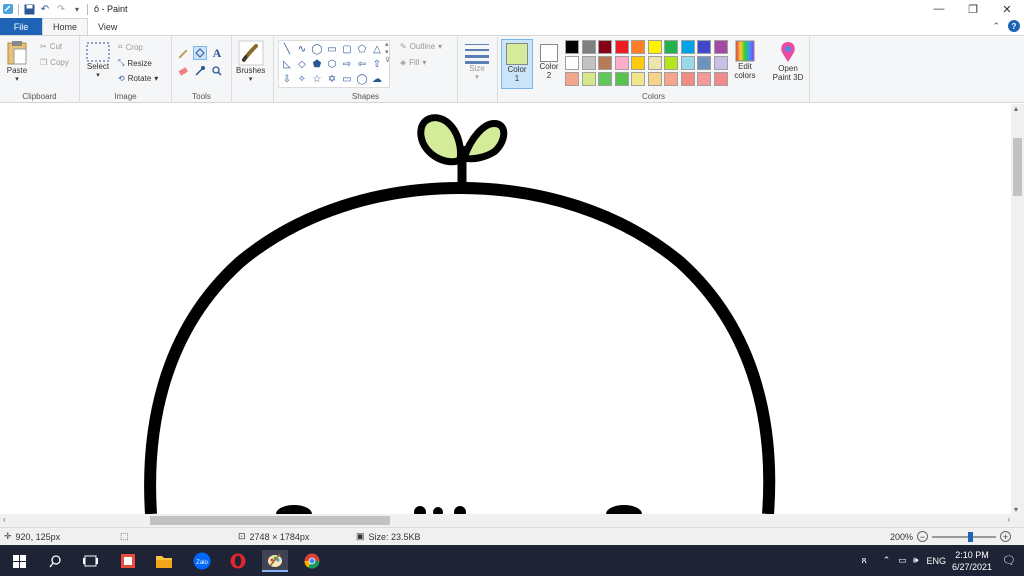 The width and height of the screenshot is (1024, 576). Describe the element at coordinates (317, 64) in the screenshot. I see `pentagon-shape-icon: ⬟` at that location.